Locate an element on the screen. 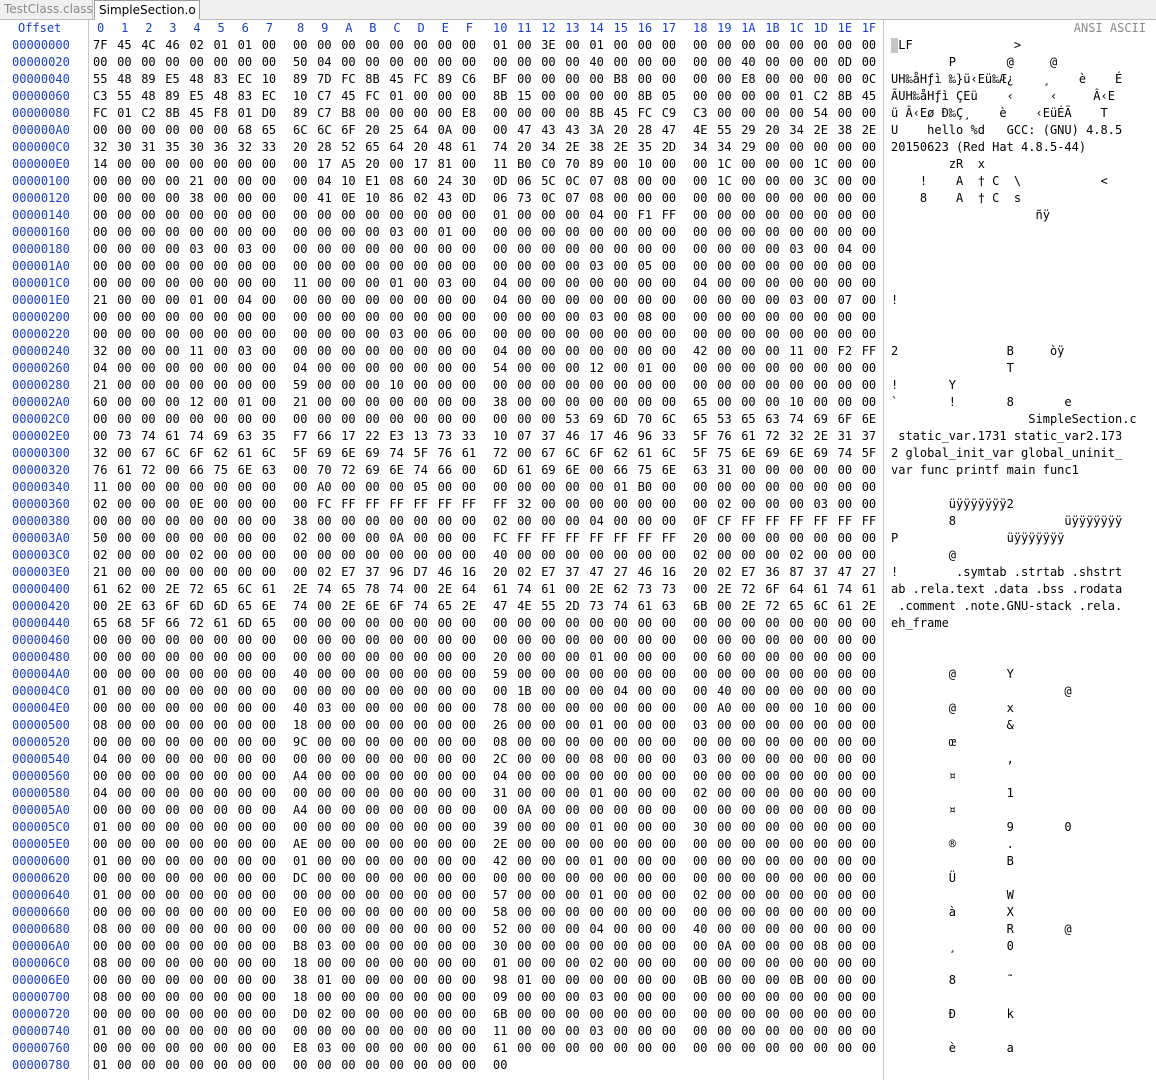 The width and height of the screenshot is (1156, 1080). hex-byte: 05 is located at coordinates (645, 266).